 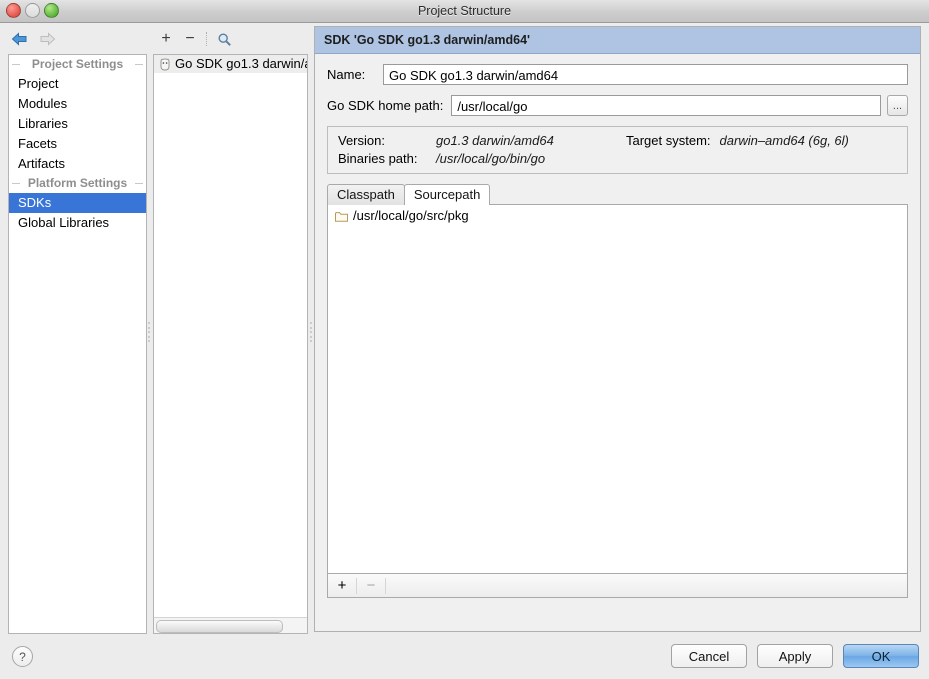 I want to click on sidebar-item-project: Project, so click(x=77, y=84).